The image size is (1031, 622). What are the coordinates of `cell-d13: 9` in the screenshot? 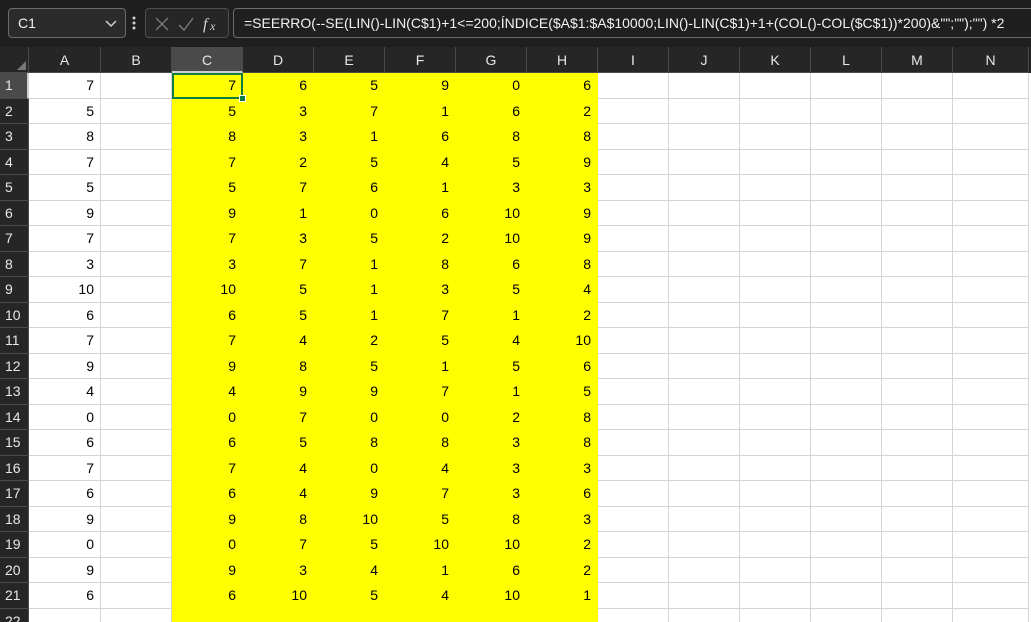 It's located at (278, 392).